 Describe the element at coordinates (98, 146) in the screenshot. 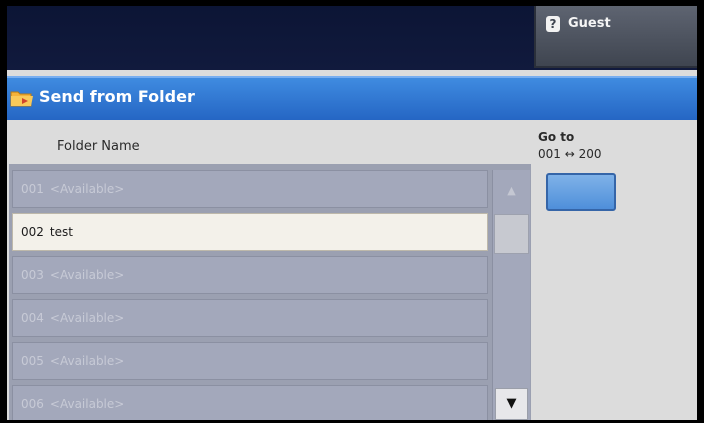

I see `folder-name-header: Folder Name` at that location.